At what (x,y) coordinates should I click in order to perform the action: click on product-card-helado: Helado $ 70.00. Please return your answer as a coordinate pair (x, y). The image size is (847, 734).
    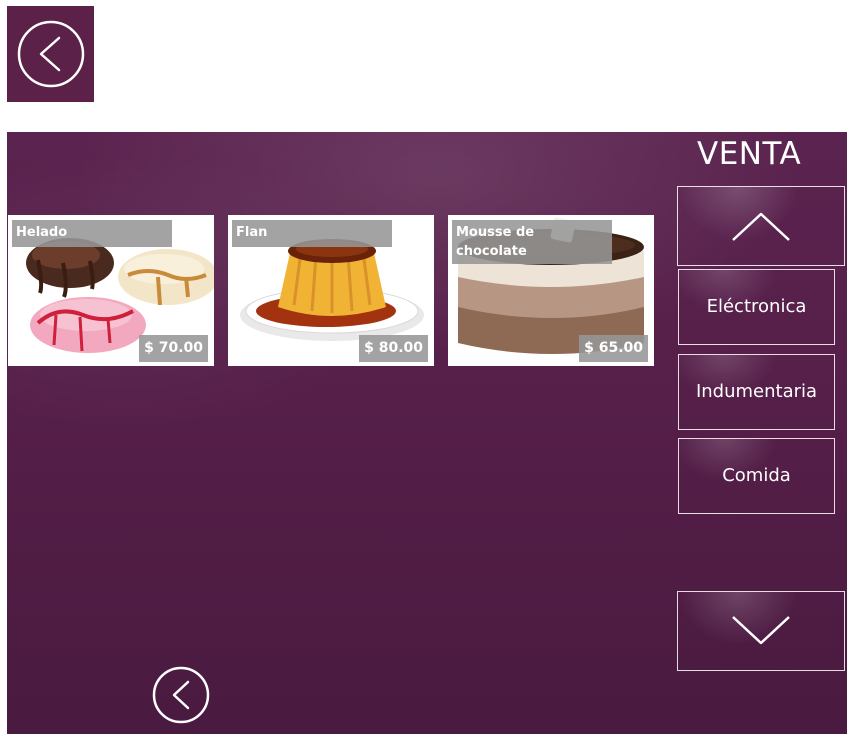
    Looking at the image, I should click on (111, 290).